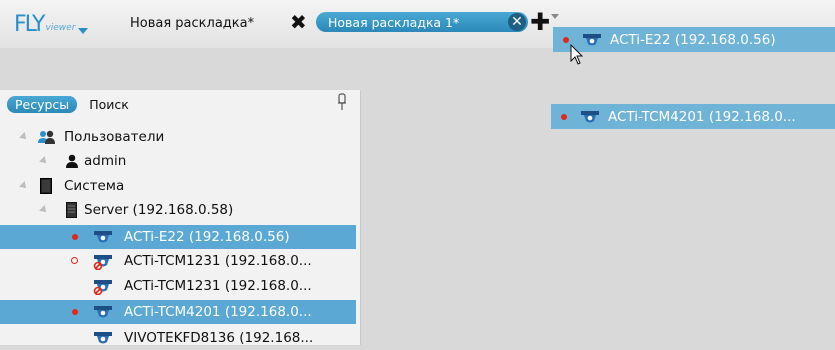  What do you see at coordinates (178, 161) in the screenshot?
I see `tree-item-admin: admin` at bounding box center [178, 161].